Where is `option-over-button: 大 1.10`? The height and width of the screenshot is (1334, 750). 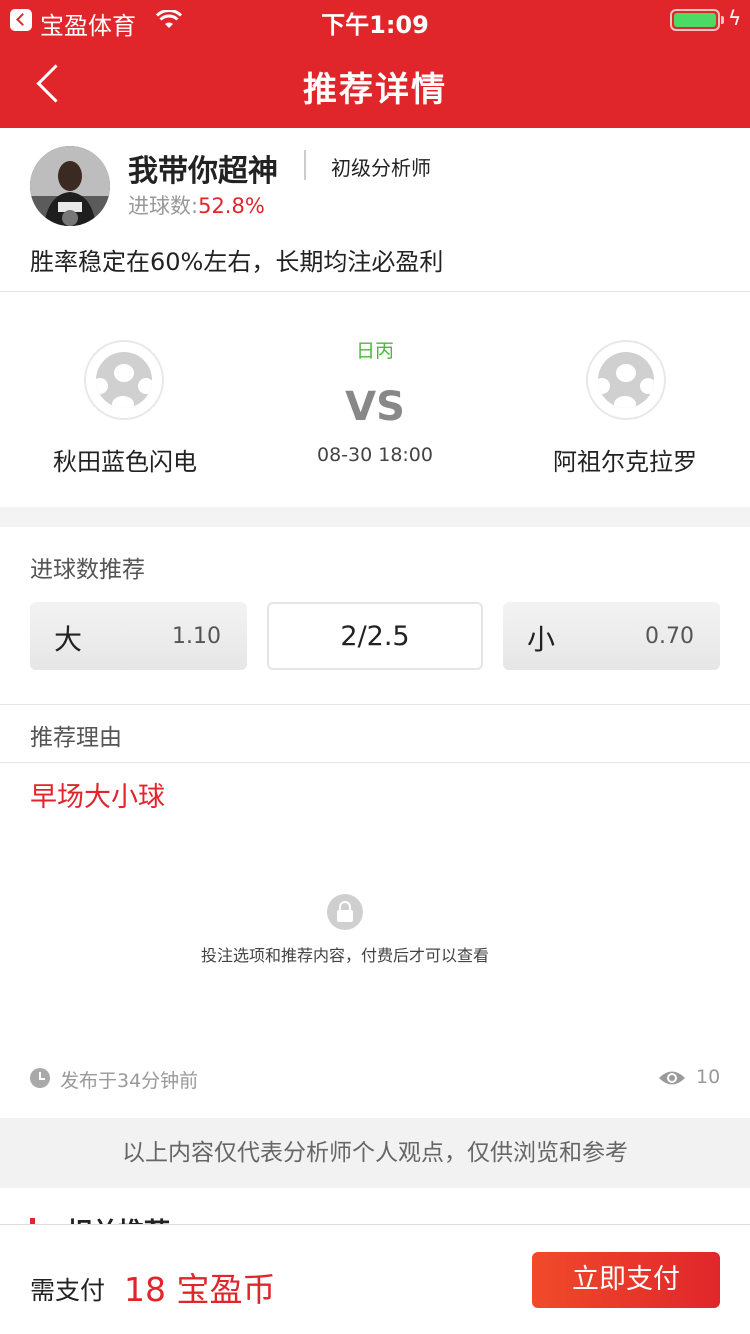
option-over-button: 大 1.10 is located at coordinates (138, 636).